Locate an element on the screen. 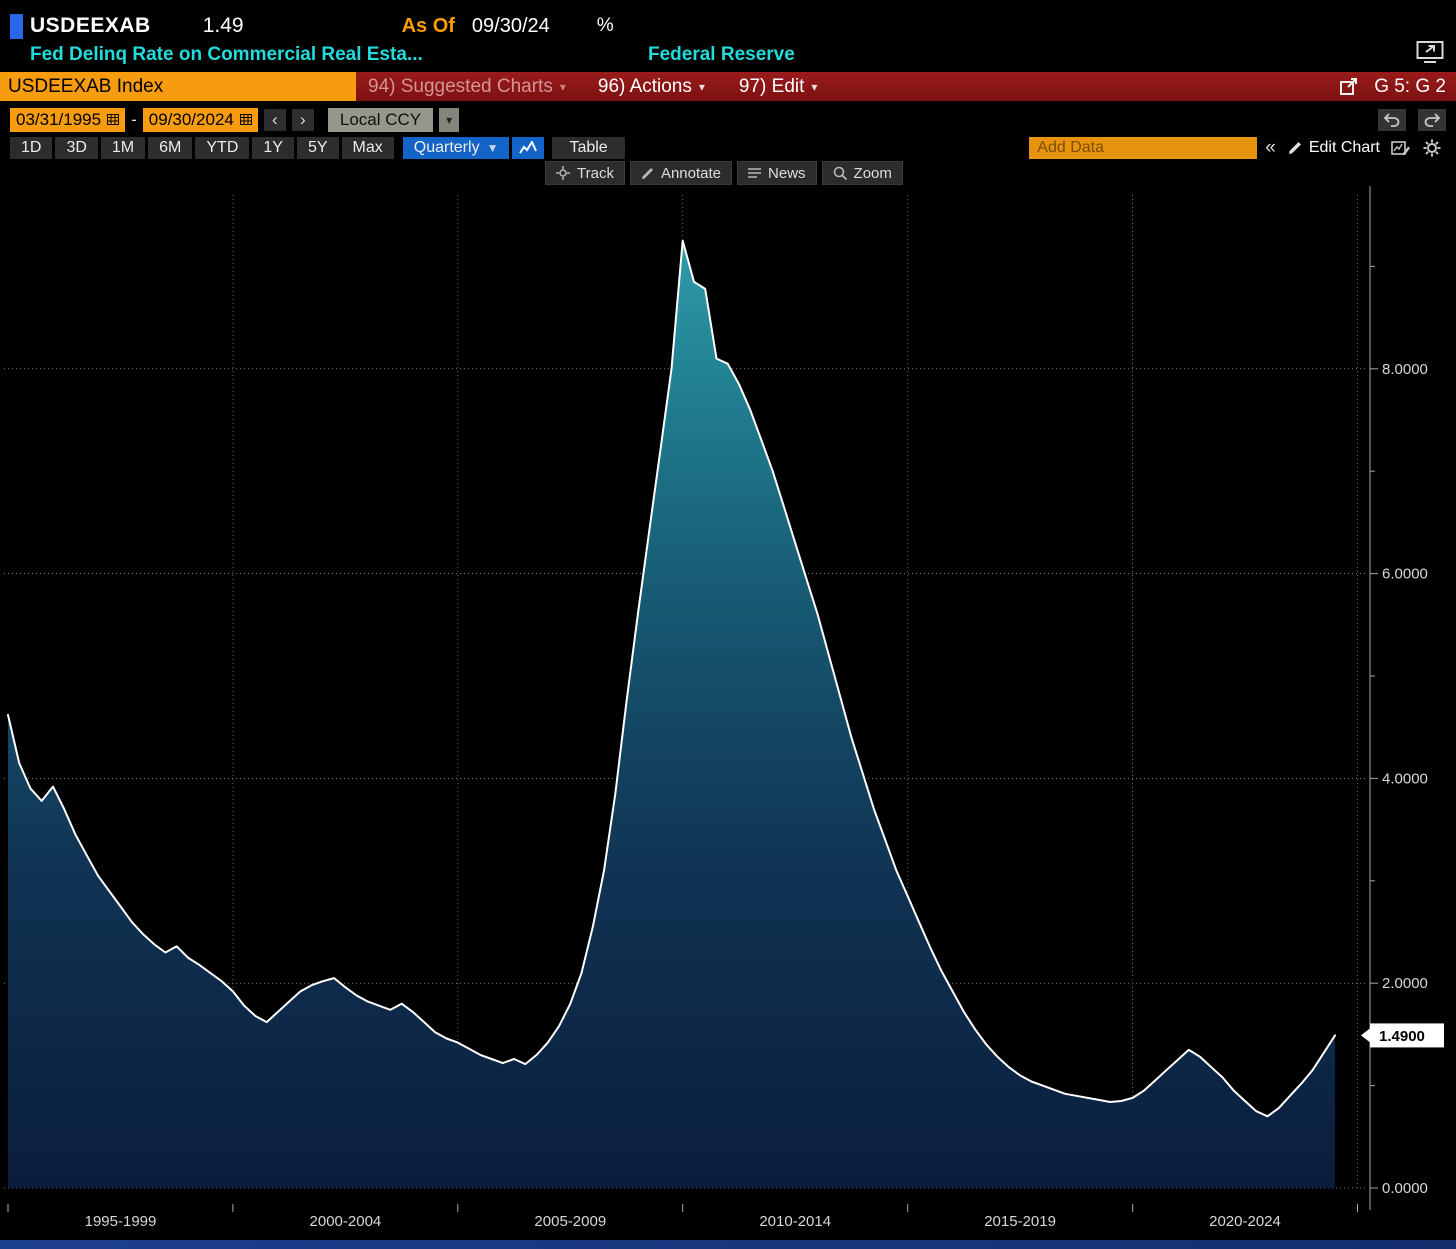 The width and height of the screenshot is (1456, 1249). suggested-charts-menu: 94) Suggested Charts ▾ is located at coordinates (467, 87).